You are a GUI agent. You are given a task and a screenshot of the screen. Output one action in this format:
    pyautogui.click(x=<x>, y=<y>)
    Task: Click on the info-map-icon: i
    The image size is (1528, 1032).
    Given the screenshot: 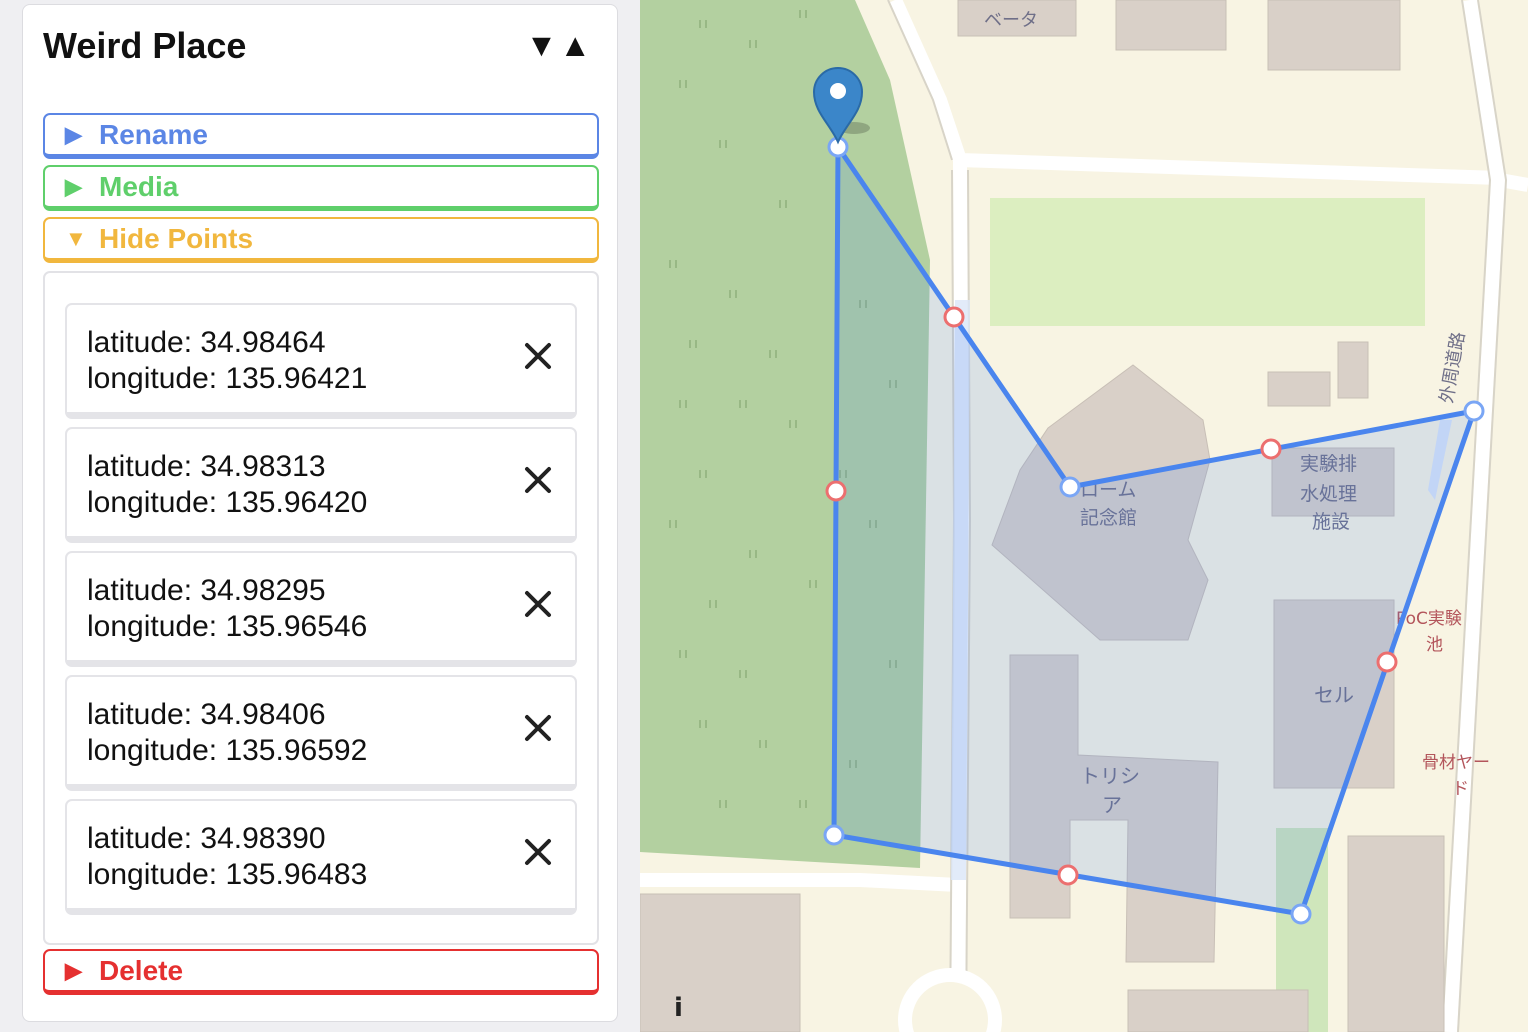 What is the action you would take?
    pyautogui.click(x=678, y=1008)
    